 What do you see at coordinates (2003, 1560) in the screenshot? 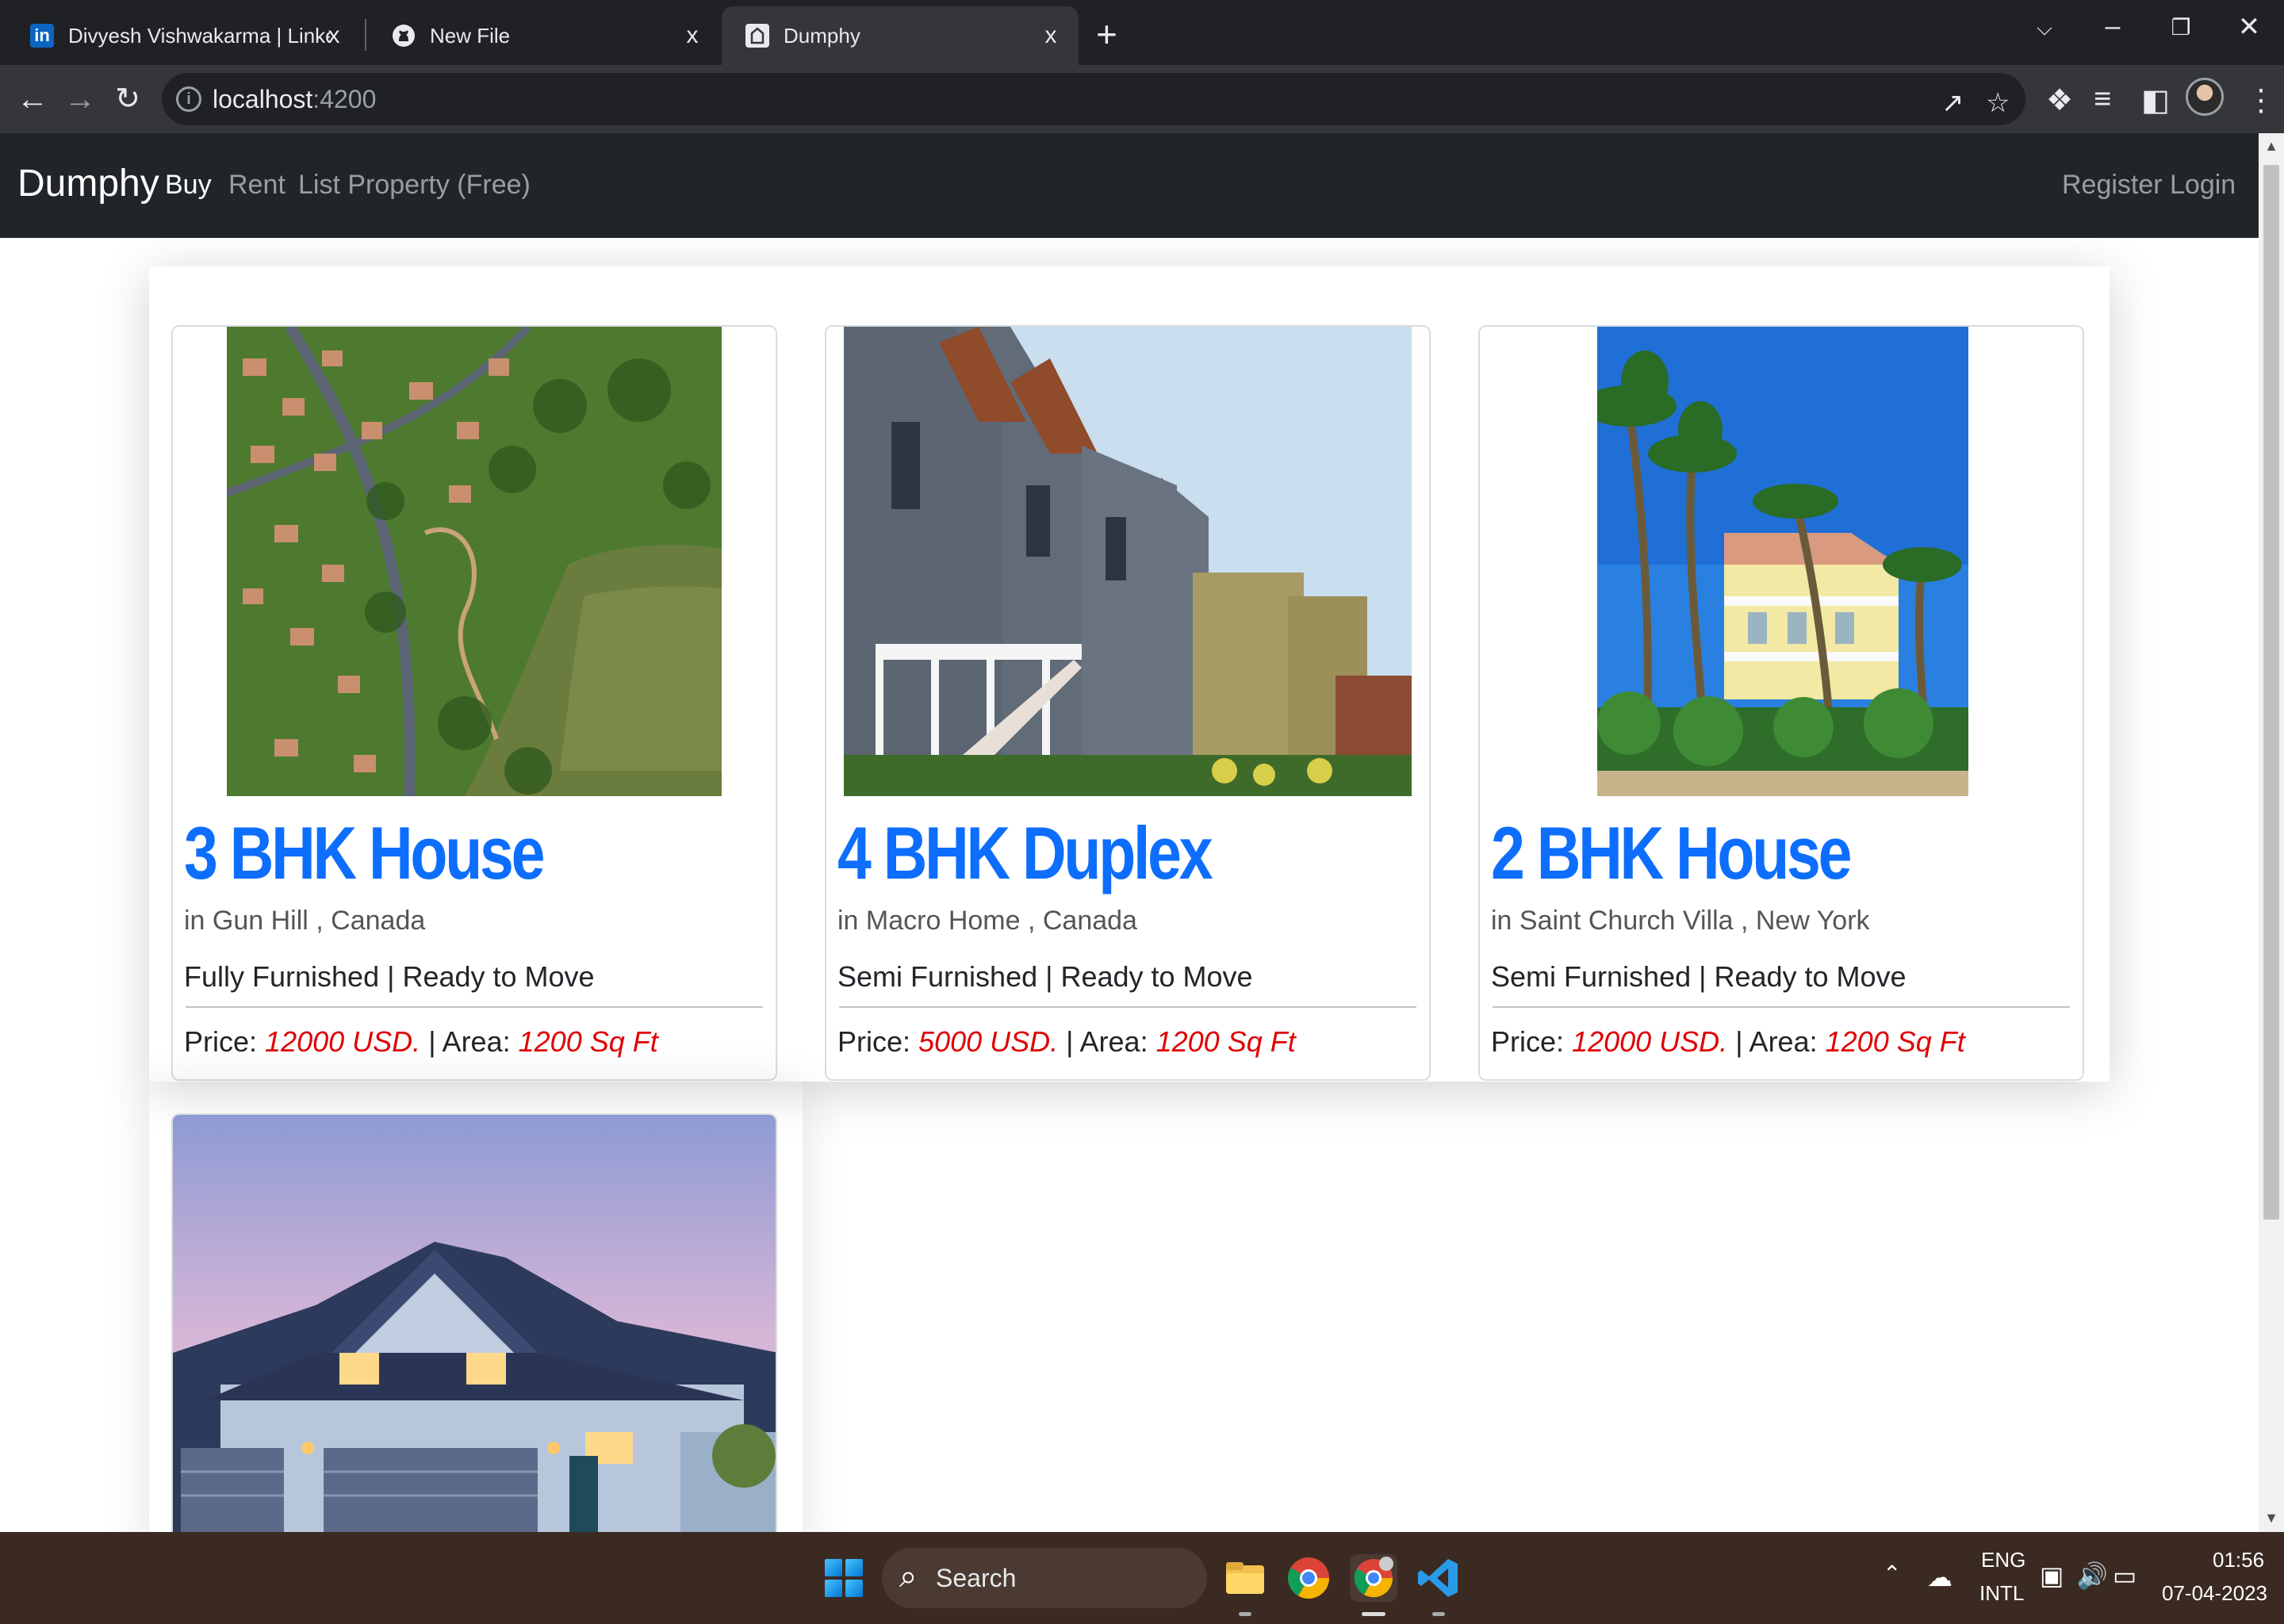
I see `lang-top: ENG` at bounding box center [2003, 1560].